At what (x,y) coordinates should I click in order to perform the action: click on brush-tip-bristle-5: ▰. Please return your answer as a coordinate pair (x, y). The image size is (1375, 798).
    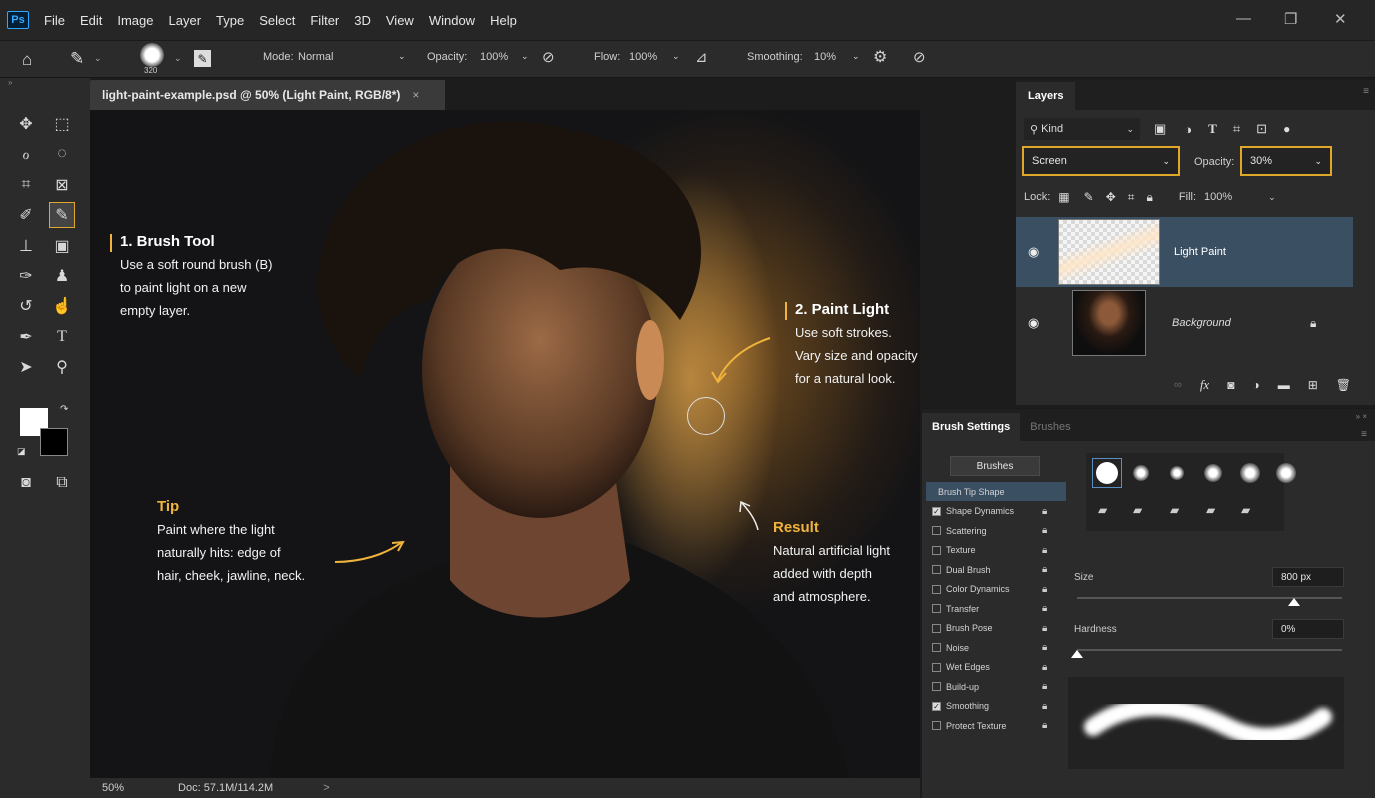
    Looking at the image, I should click on (1245, 510).